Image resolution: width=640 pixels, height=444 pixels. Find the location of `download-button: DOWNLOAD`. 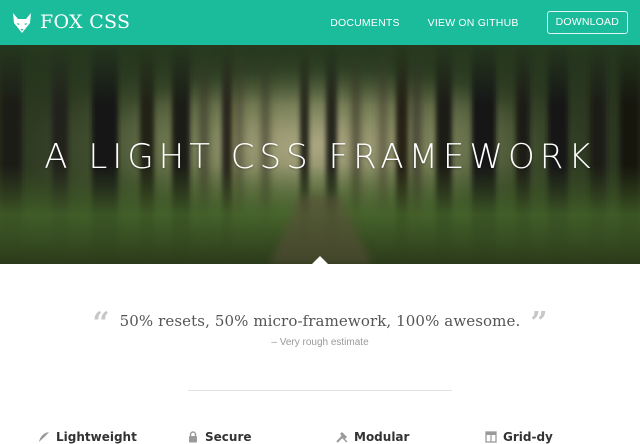

download-button: DOWNLOAD is located at coordinates (587, 22).